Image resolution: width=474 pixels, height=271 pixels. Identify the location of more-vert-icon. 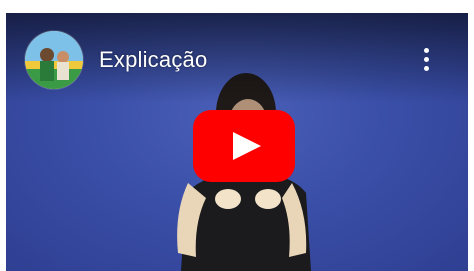
(426, 59).